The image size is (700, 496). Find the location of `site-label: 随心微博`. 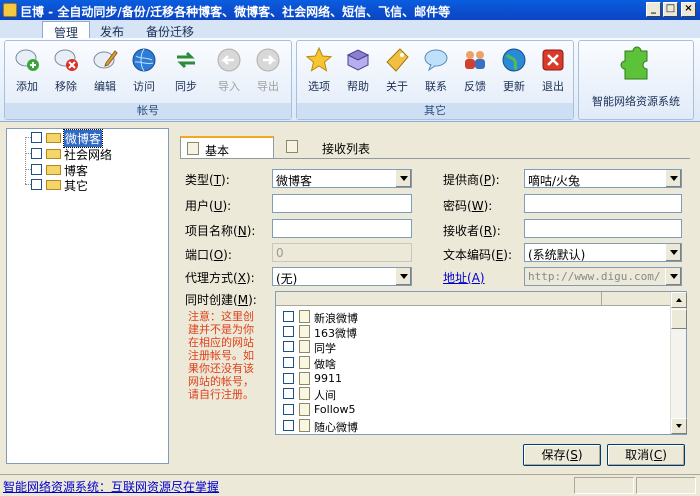

site-label: 随心微博 is located at coordinates (336, 427).